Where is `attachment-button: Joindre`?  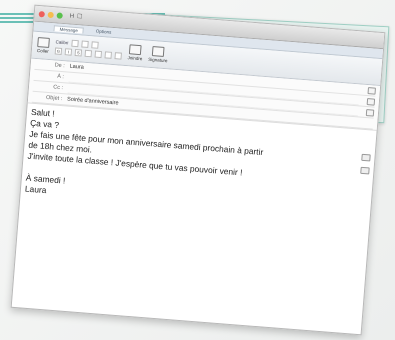 attachment-button: Joindre is located at coordinates (135, 52).